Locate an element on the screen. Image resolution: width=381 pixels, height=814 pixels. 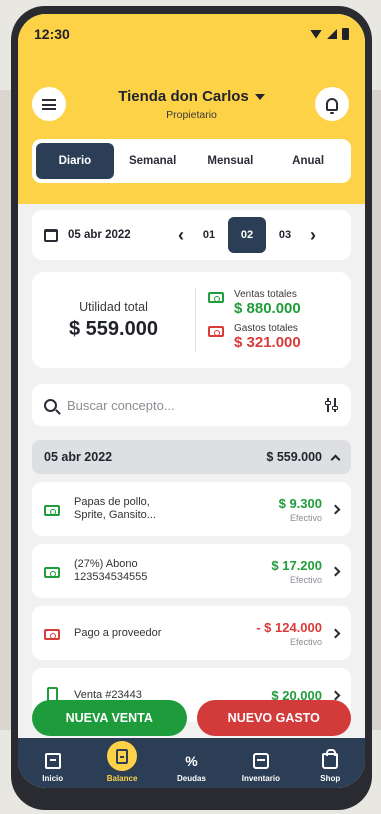
signal-icon is located at coordinates (332, 34).